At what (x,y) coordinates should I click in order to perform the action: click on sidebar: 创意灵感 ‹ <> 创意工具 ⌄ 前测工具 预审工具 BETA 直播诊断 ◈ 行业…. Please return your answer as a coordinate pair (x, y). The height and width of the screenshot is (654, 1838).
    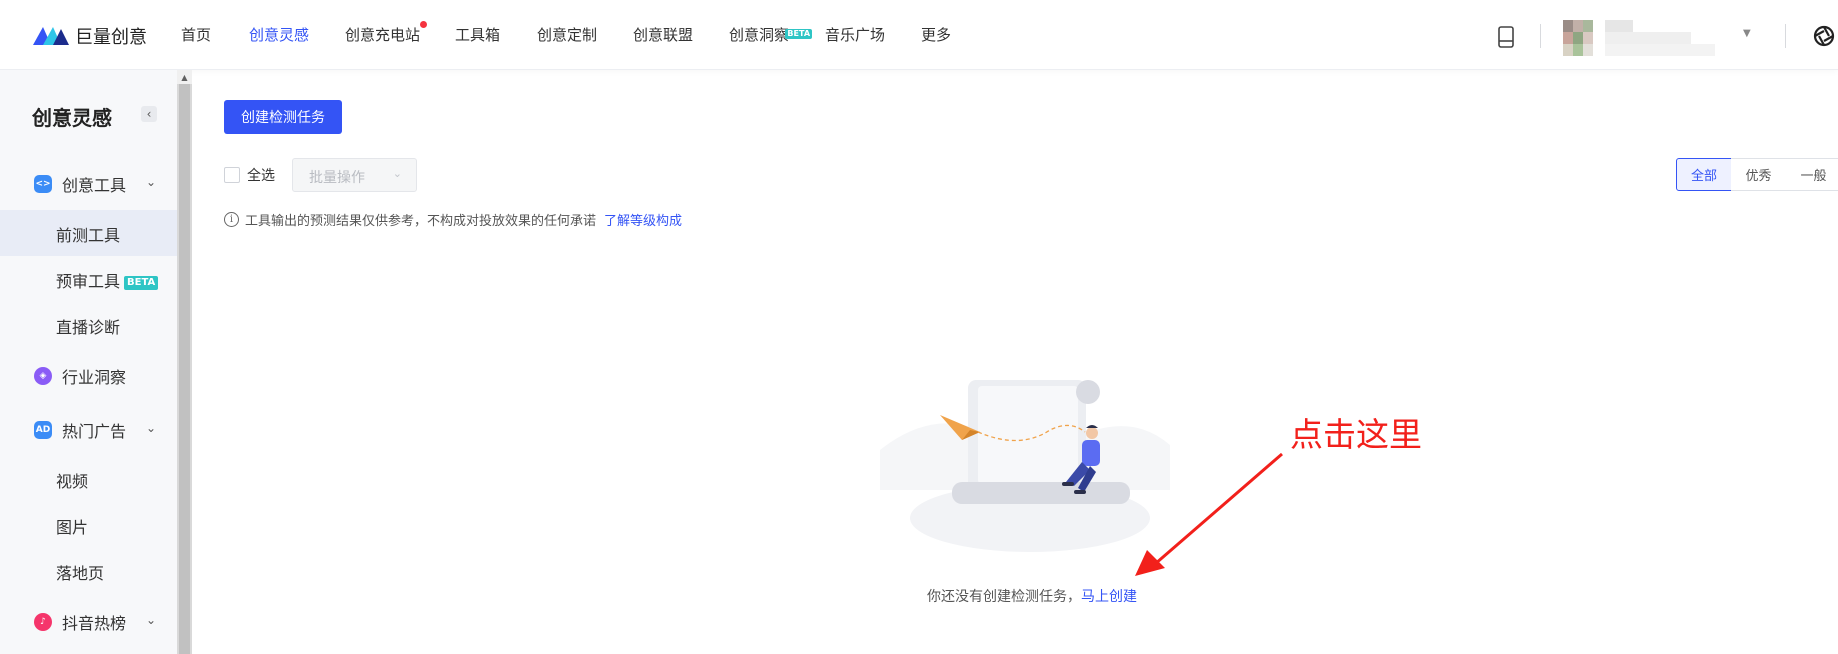
    Looking at the image, I should click on (88, 362).